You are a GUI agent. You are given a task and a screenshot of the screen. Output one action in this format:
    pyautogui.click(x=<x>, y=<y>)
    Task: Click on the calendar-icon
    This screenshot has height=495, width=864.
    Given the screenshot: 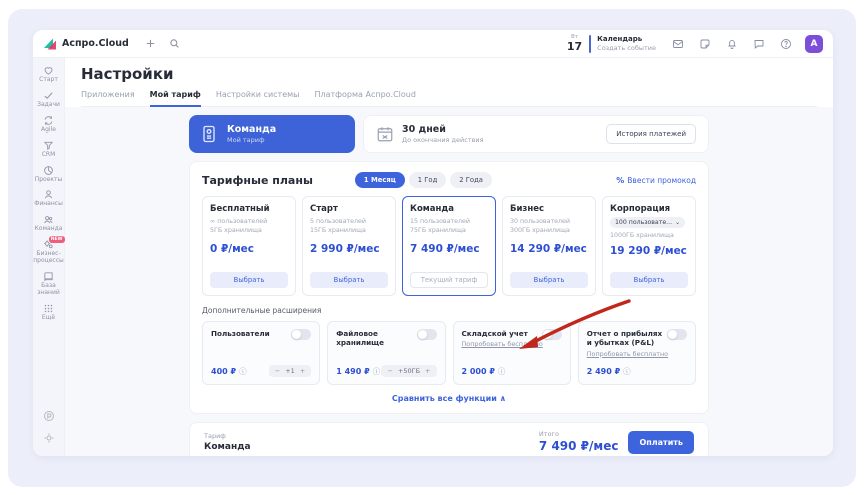 What is the action you would take?
    pyautogui.click(x=385, y=134)
    